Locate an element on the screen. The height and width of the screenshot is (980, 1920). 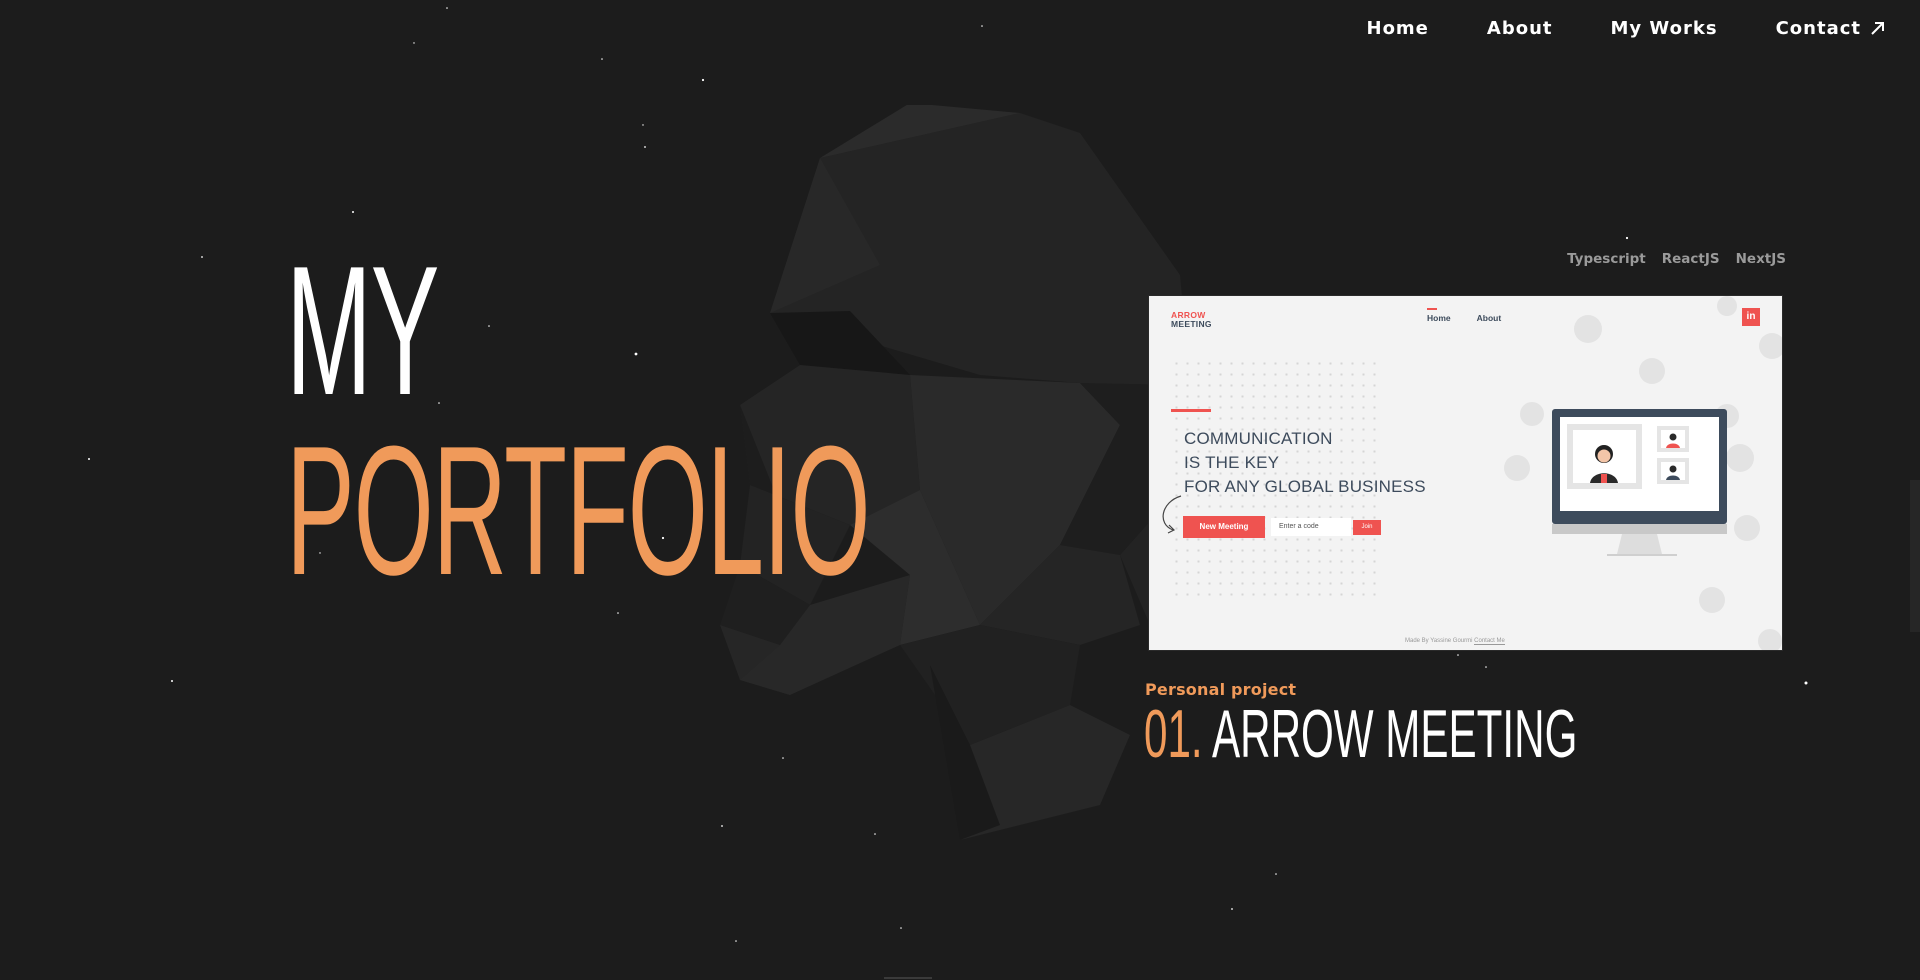
tech-tag: Typescript is located at coordinates (1606, 259).